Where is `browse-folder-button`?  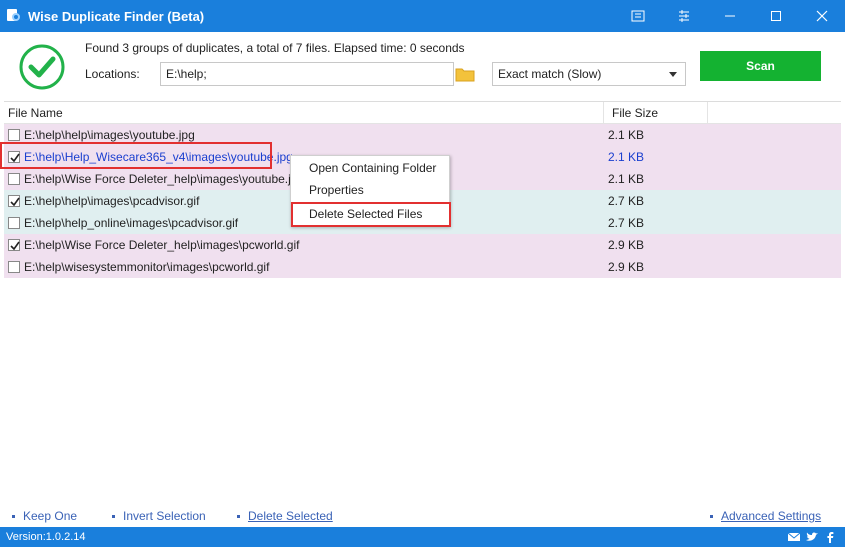
browse-folder-button is located at coordinates (465, 74).